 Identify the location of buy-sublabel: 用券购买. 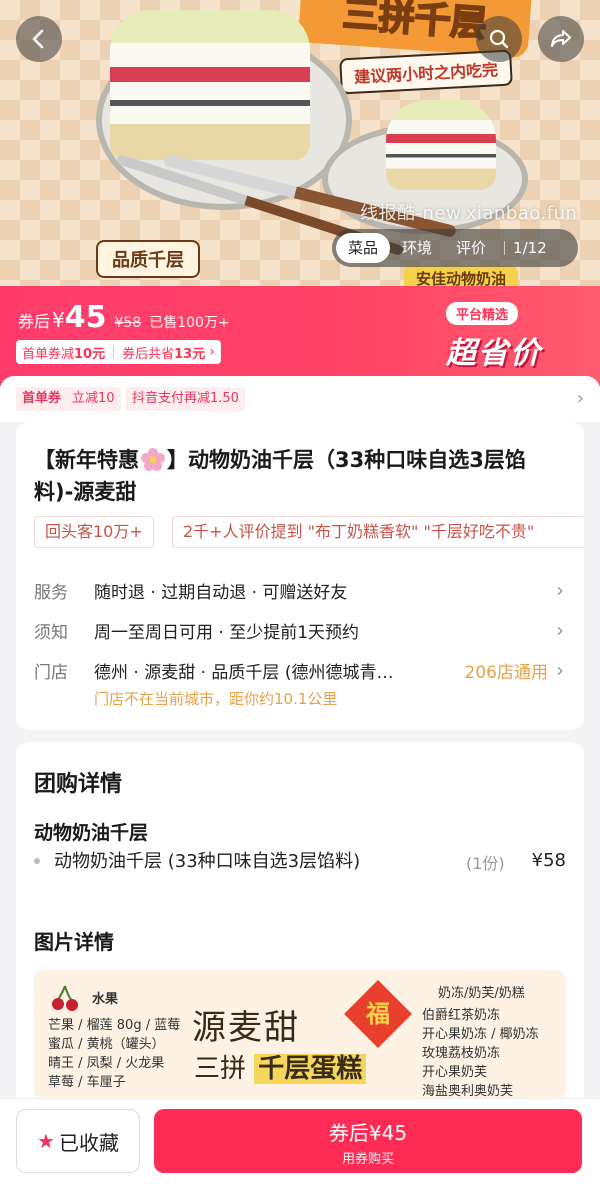
(367, 1159).